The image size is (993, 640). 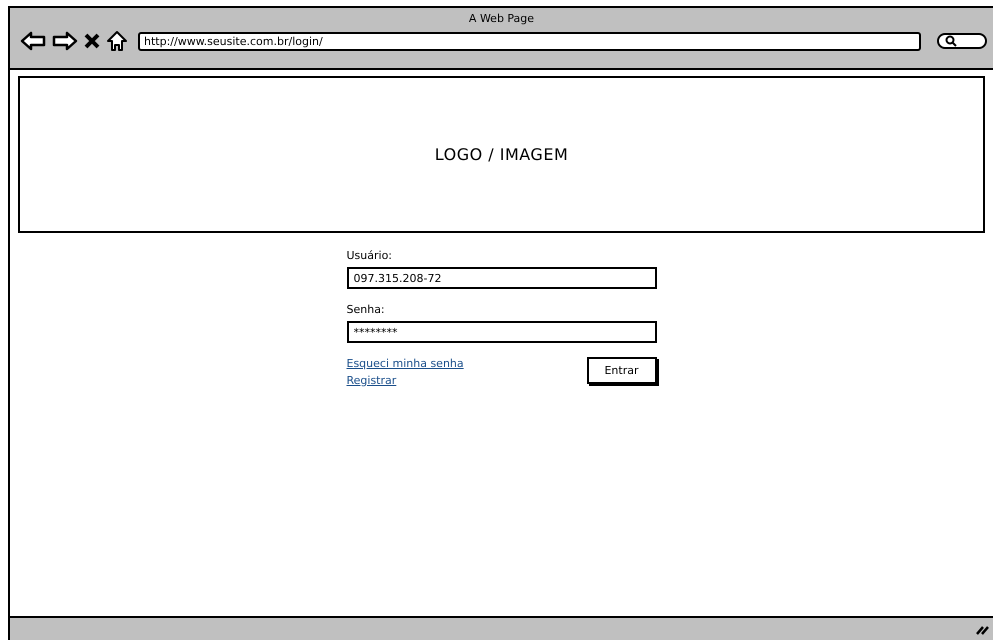 What do you see at coordinates (117, 41) in the screenshot?
I see `home-icon` at bounding box center [117, 41].